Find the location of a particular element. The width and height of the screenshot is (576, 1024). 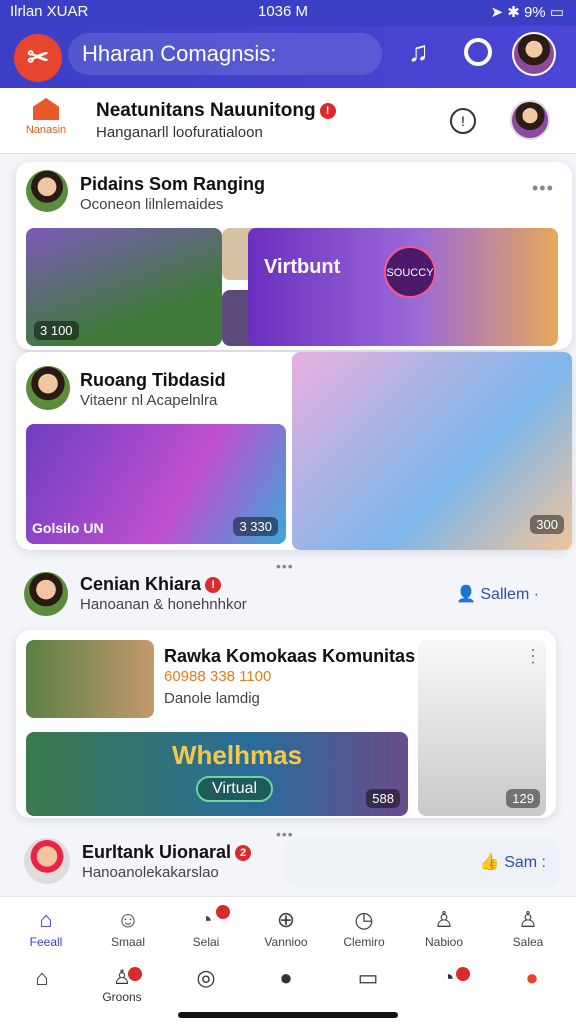

notification-badge: 2 is located at coordinates (243, 853).